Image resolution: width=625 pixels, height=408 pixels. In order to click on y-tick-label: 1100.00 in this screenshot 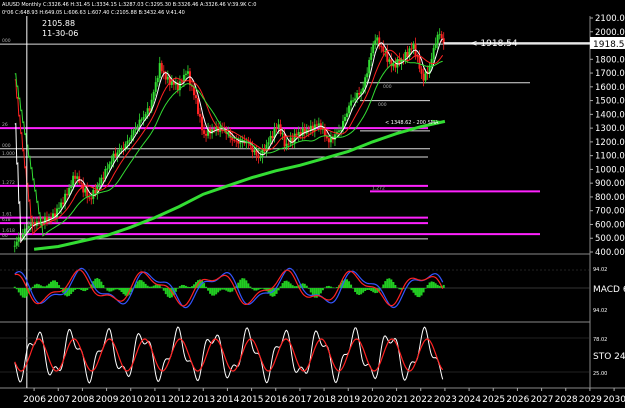, I will do `click(610, 157)`.